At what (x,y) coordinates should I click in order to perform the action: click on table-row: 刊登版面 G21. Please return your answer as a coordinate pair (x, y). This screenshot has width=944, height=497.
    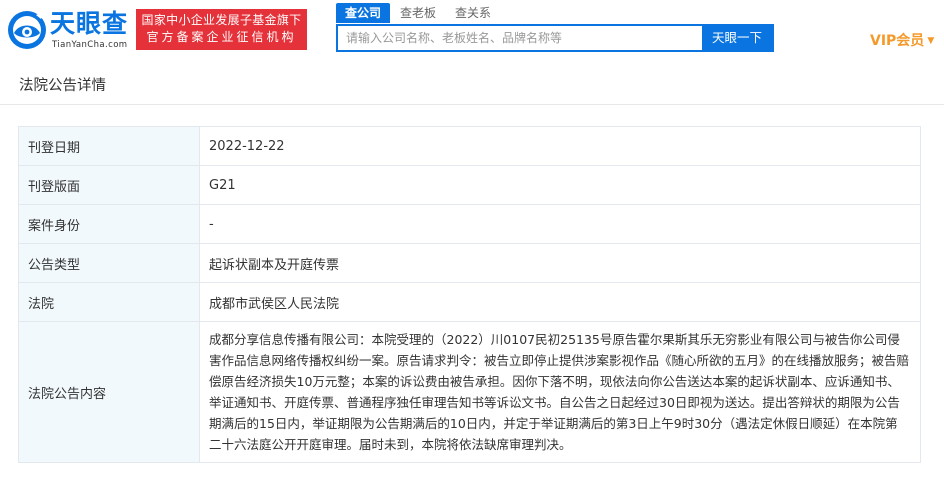
    Looking at the image, I should click on (469, 185).